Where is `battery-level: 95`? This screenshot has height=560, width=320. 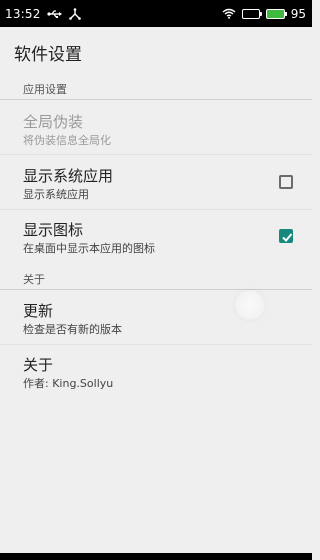 battery-level: 95 is located at coordinates (298, 13).